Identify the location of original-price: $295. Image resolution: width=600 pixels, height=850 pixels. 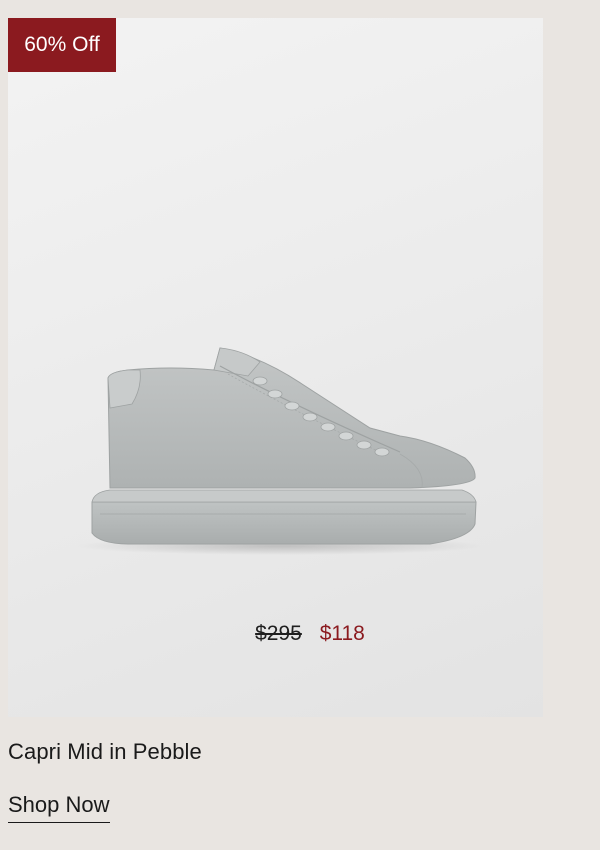
(278, 633).